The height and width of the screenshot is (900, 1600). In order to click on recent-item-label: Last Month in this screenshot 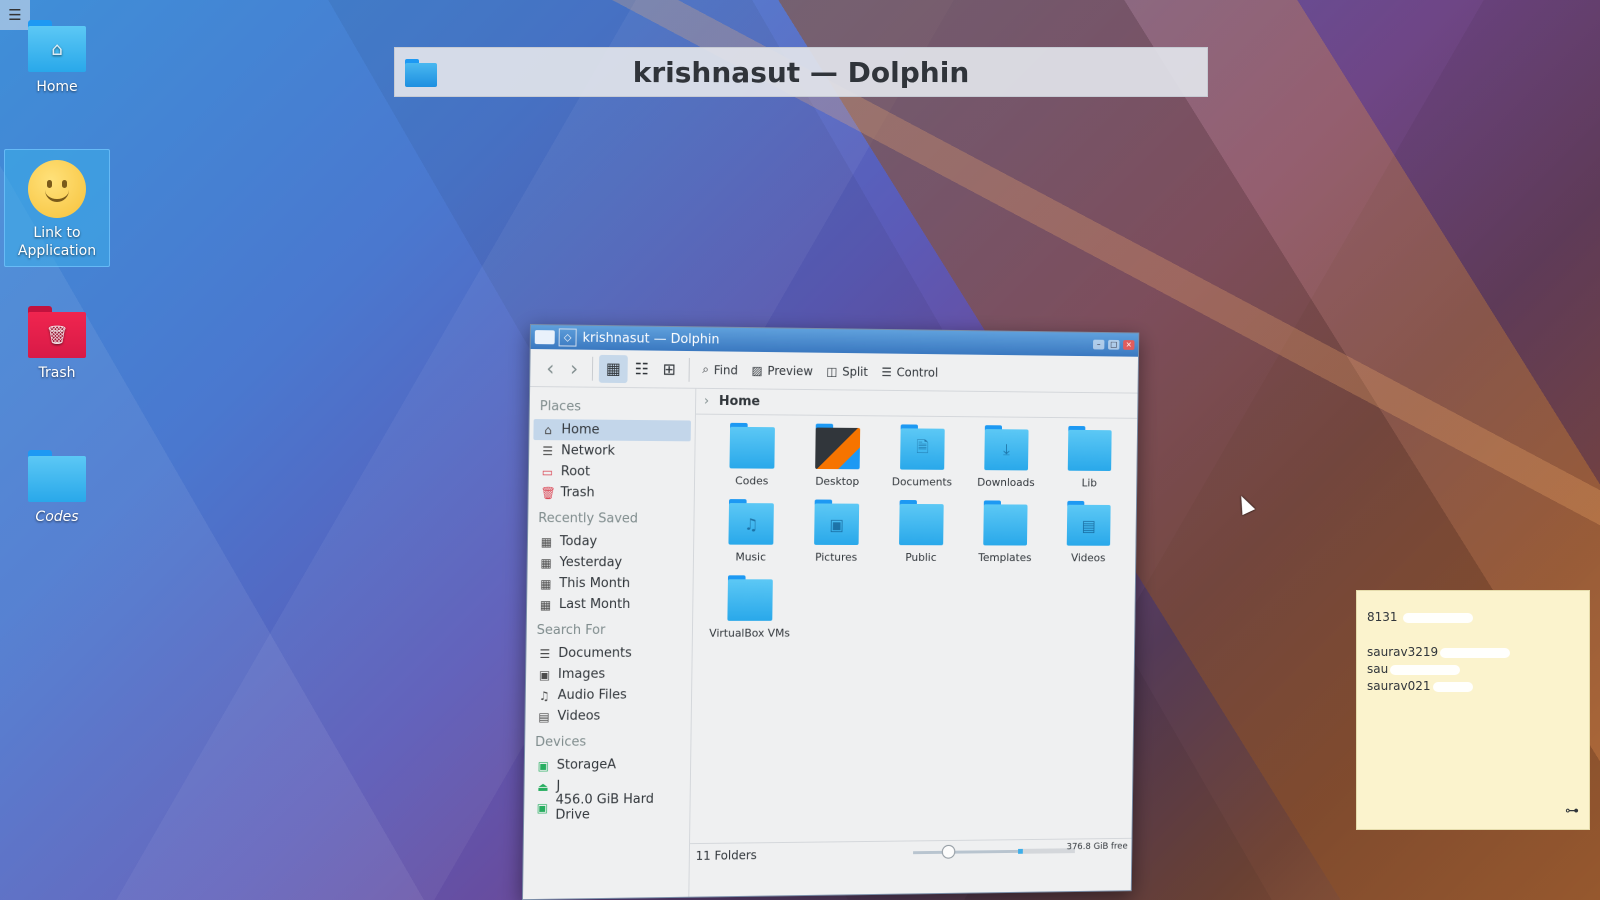, I will do `click(594, 605)`.